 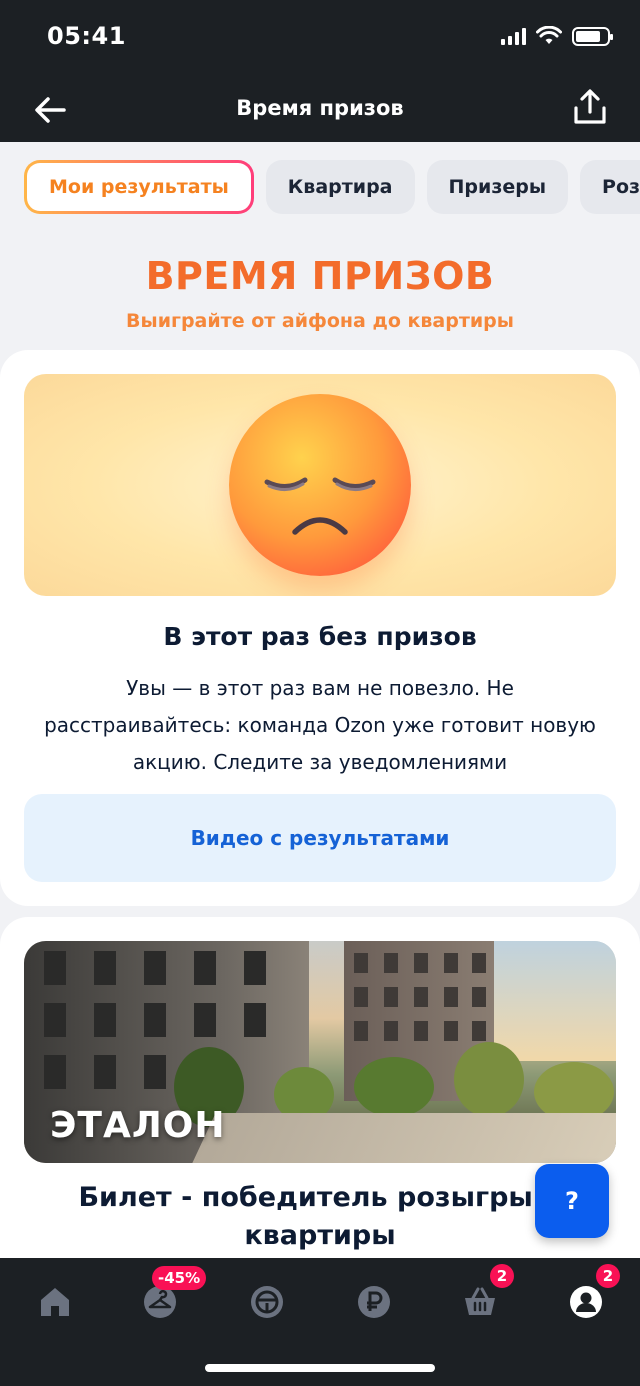 I want to click on basket-icon, so click(x=480, y=1301).